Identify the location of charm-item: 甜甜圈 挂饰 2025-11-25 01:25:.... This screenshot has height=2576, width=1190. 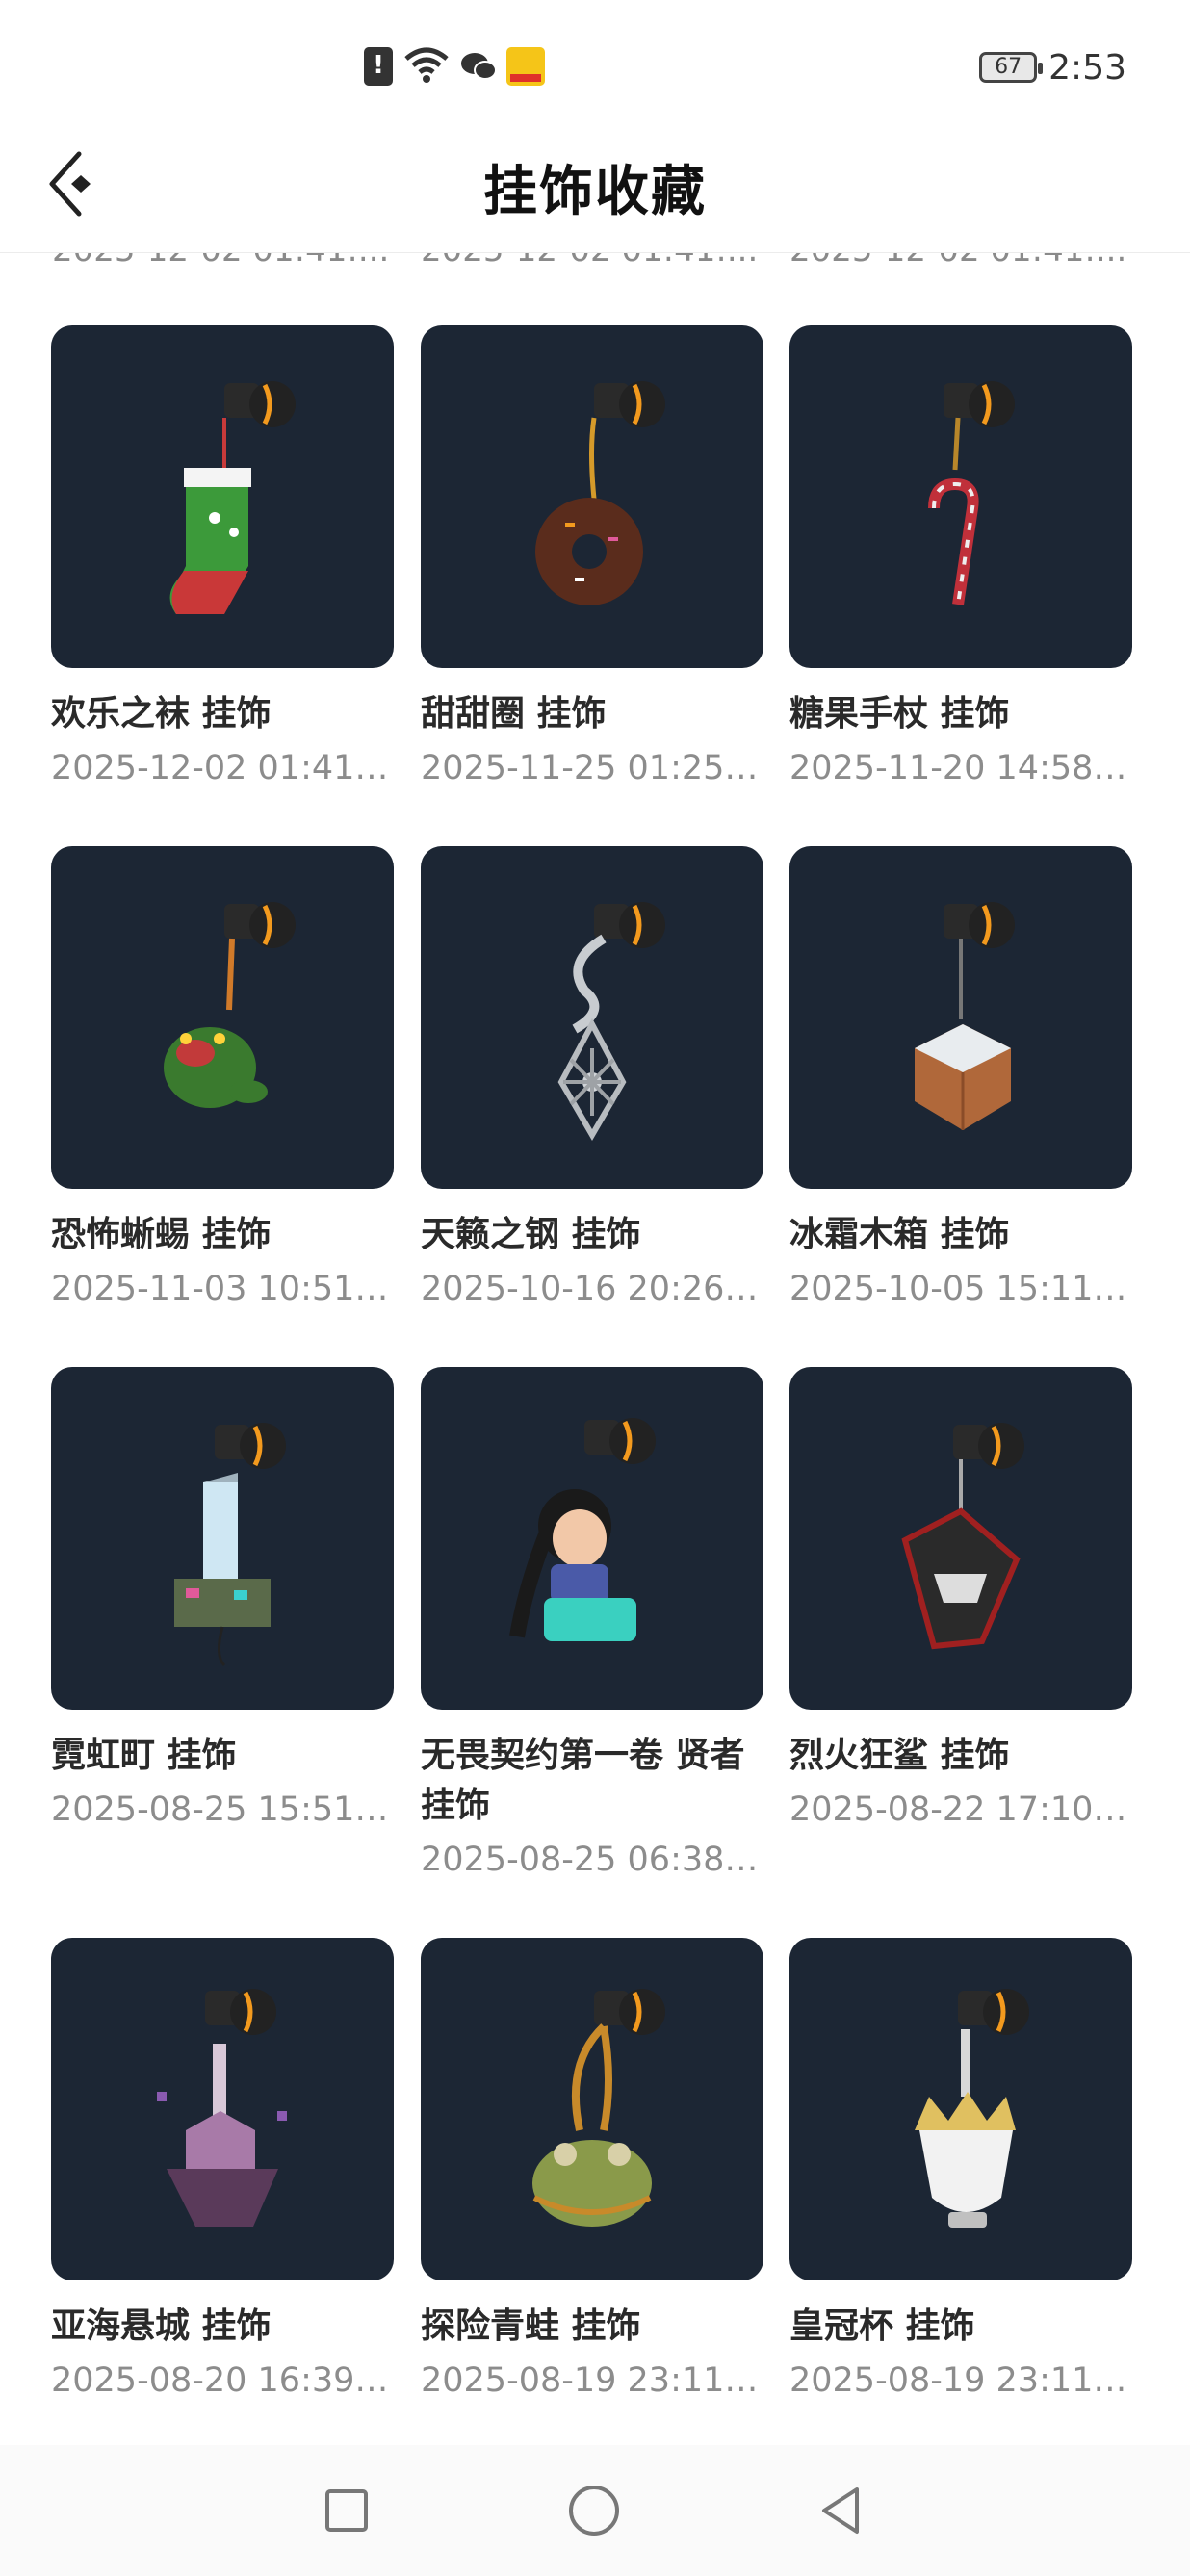
(592, 558).